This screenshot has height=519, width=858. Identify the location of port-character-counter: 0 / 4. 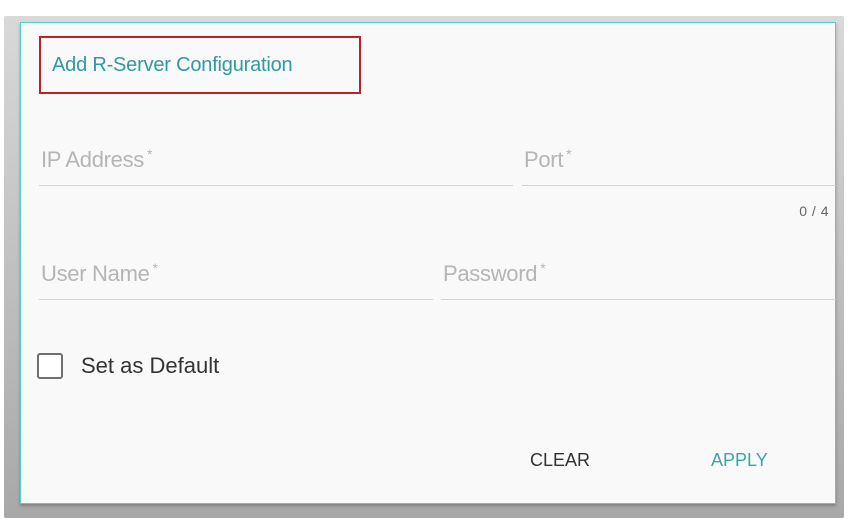
(814, 211).